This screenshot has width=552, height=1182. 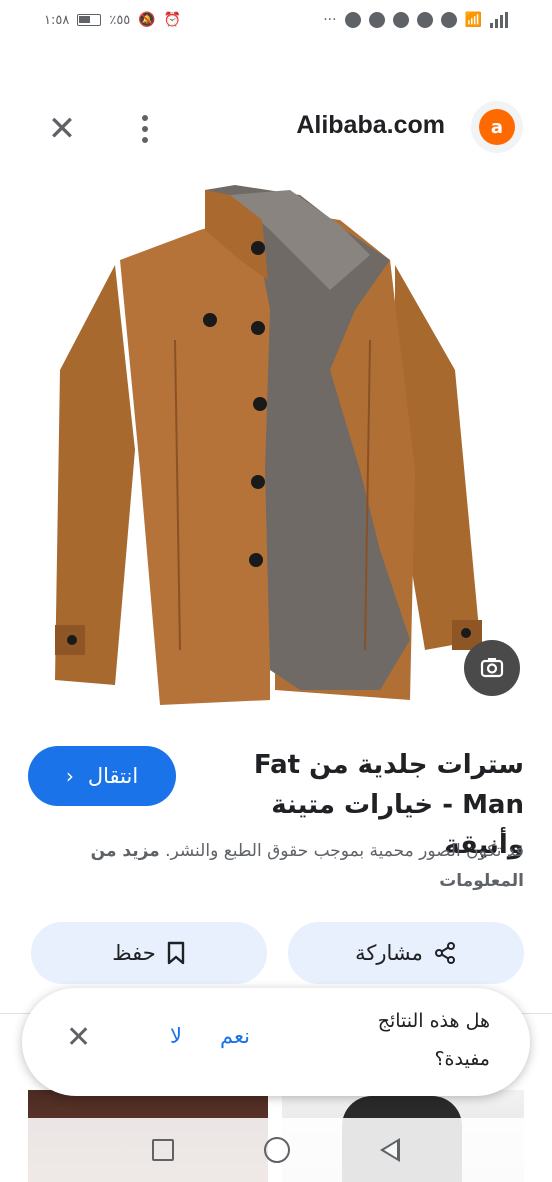 I want to click on alarm-icon: ⏰, so click(x=172, y=20).